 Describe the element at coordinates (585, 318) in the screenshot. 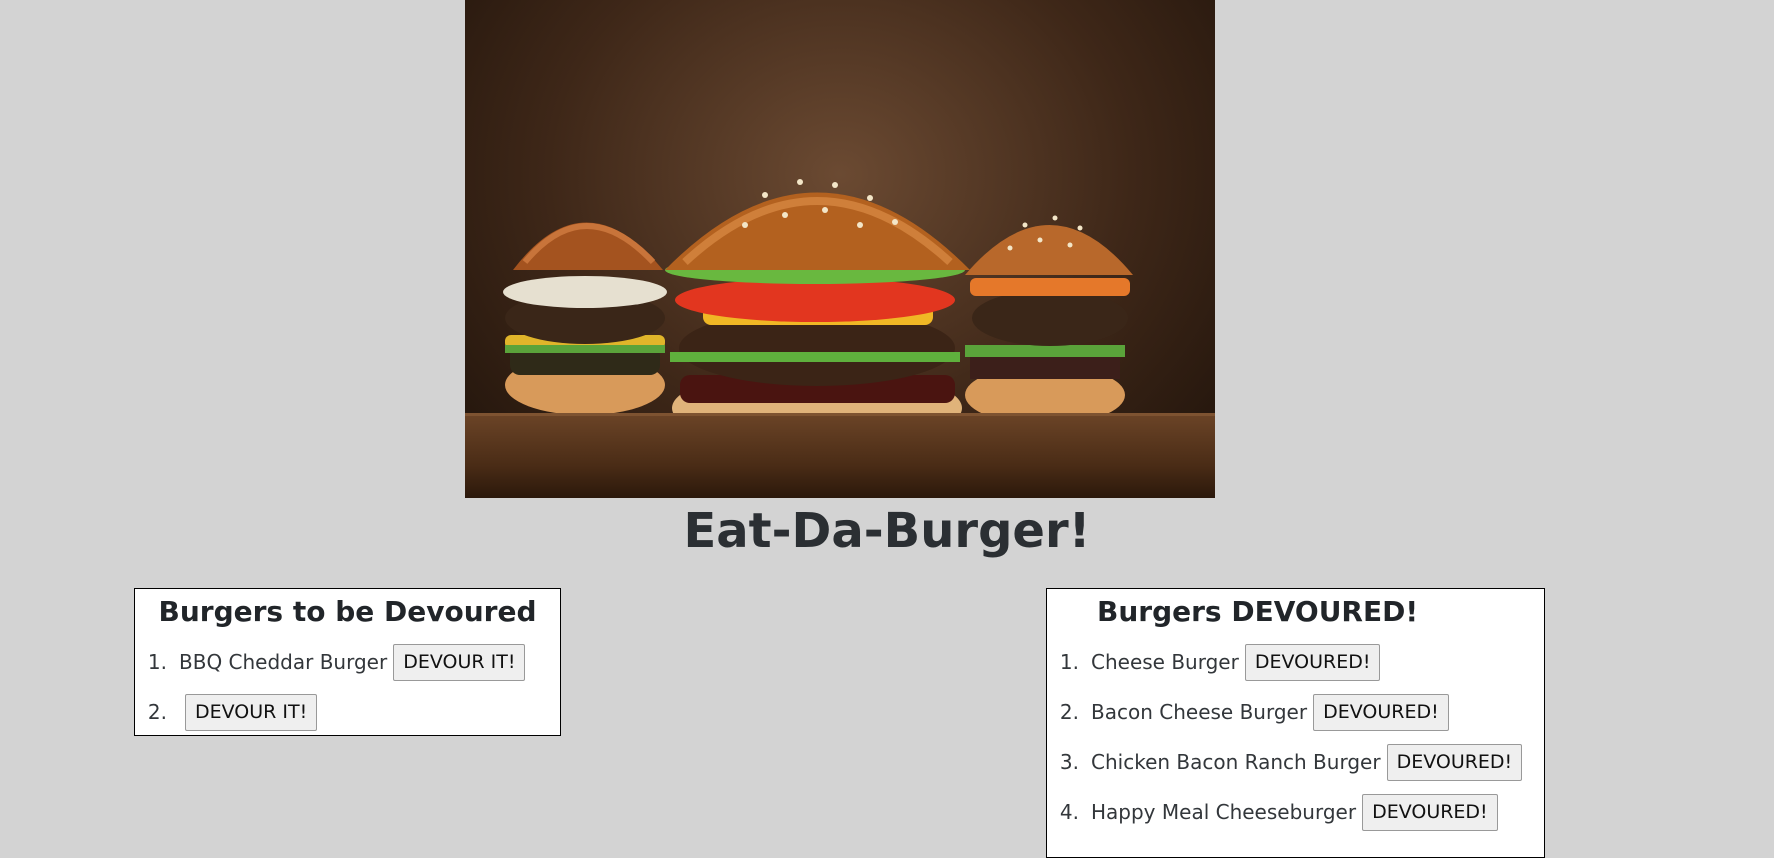

I see `left-burger` at that location.